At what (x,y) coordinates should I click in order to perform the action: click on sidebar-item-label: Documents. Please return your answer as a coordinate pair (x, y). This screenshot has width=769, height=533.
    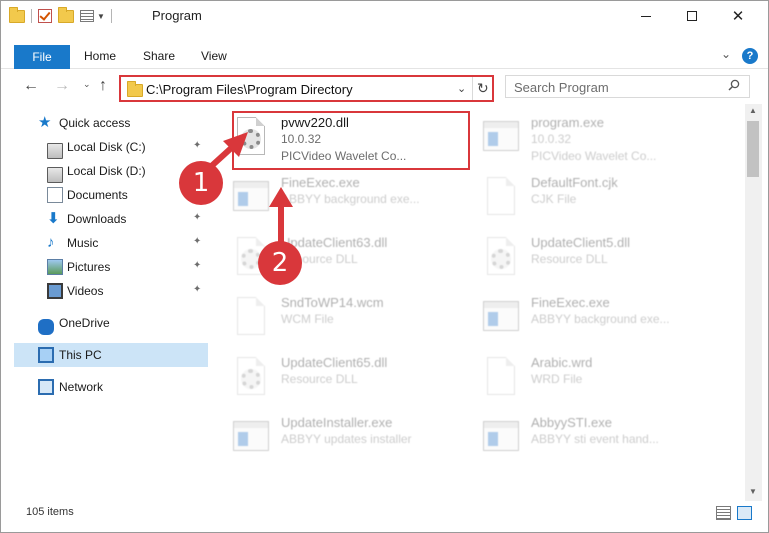
    Looking at the image, I should click on (97, 195).